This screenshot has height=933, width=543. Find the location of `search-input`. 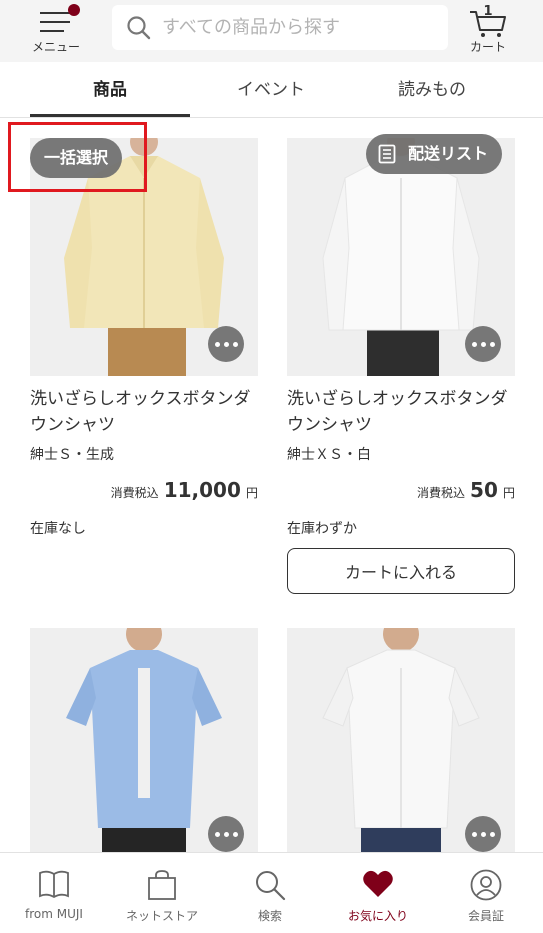

search-input is located at coordinates (300, 27).